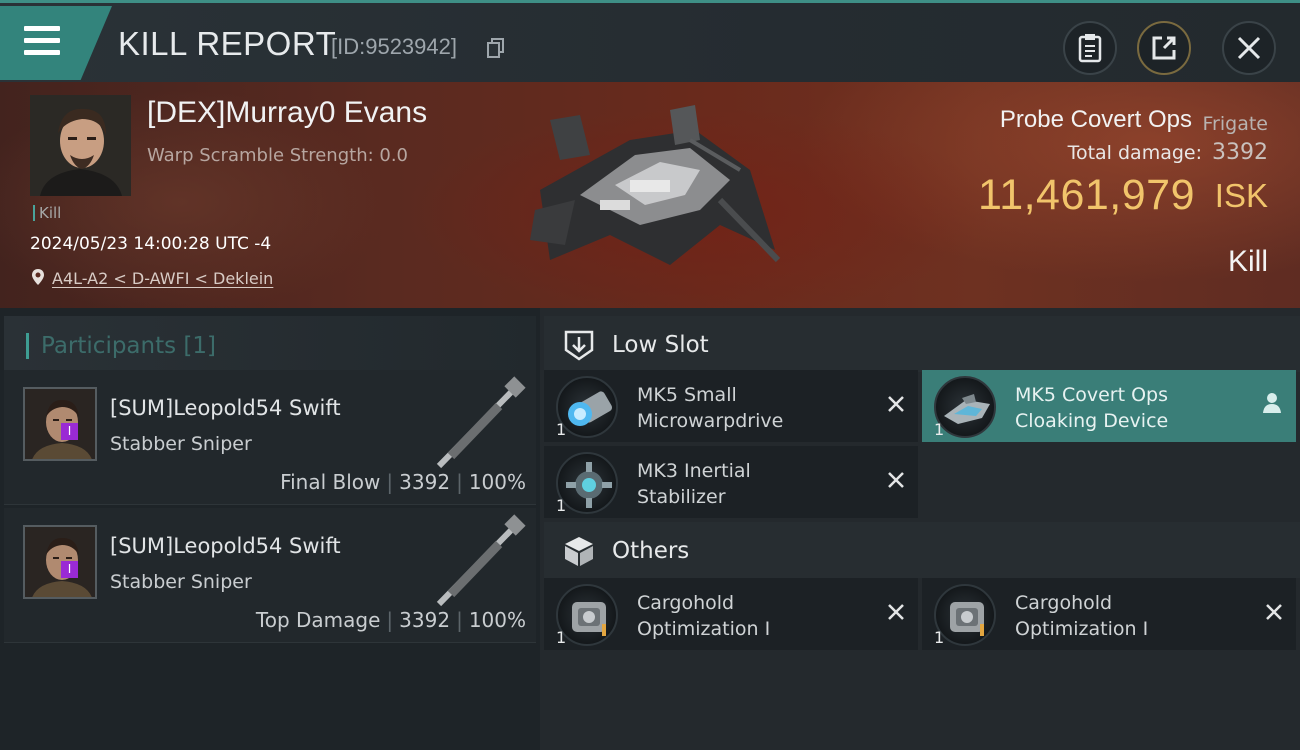 This screenshot has height=750, width=1300. What do you see at coordinates (579, 551) in the screenshot?
I see `cargo-box-icon` at bounding box center [579, 551].